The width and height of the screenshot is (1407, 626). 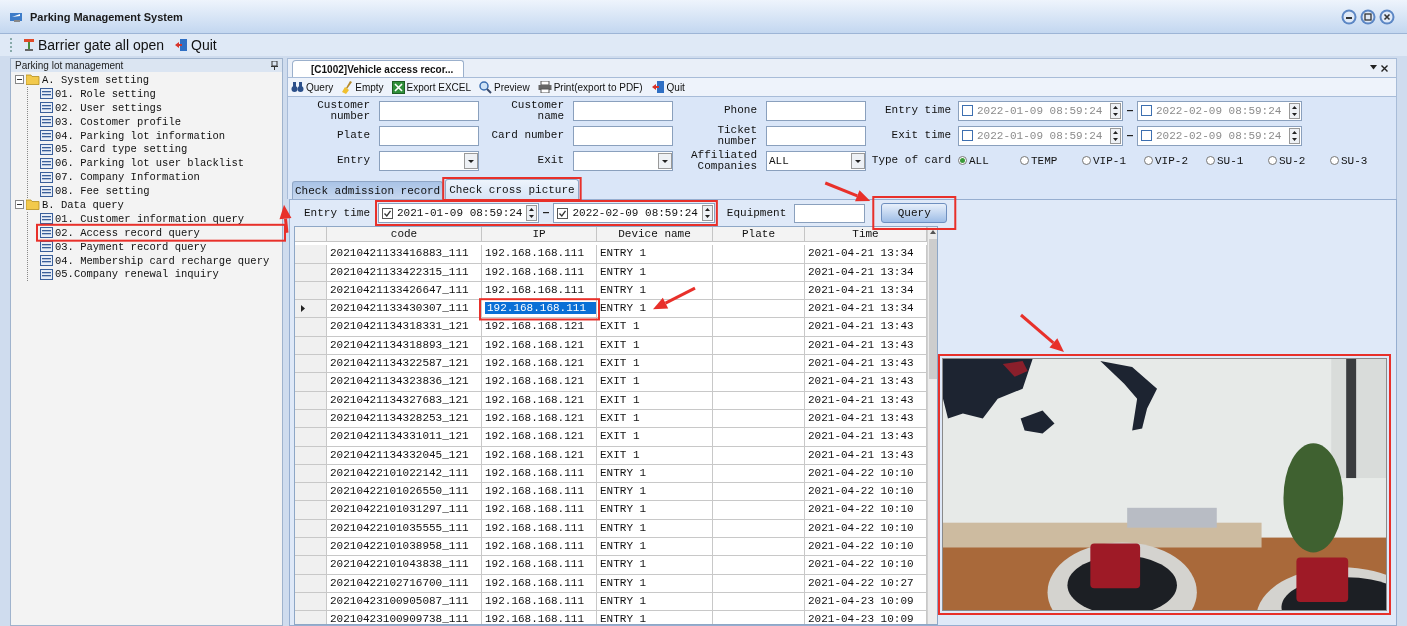 What do you see at coordinates (137, 274) in the screenshot?
I see `tree-item: 05.Company renewal inquiry` at bounding box center [137, 274].